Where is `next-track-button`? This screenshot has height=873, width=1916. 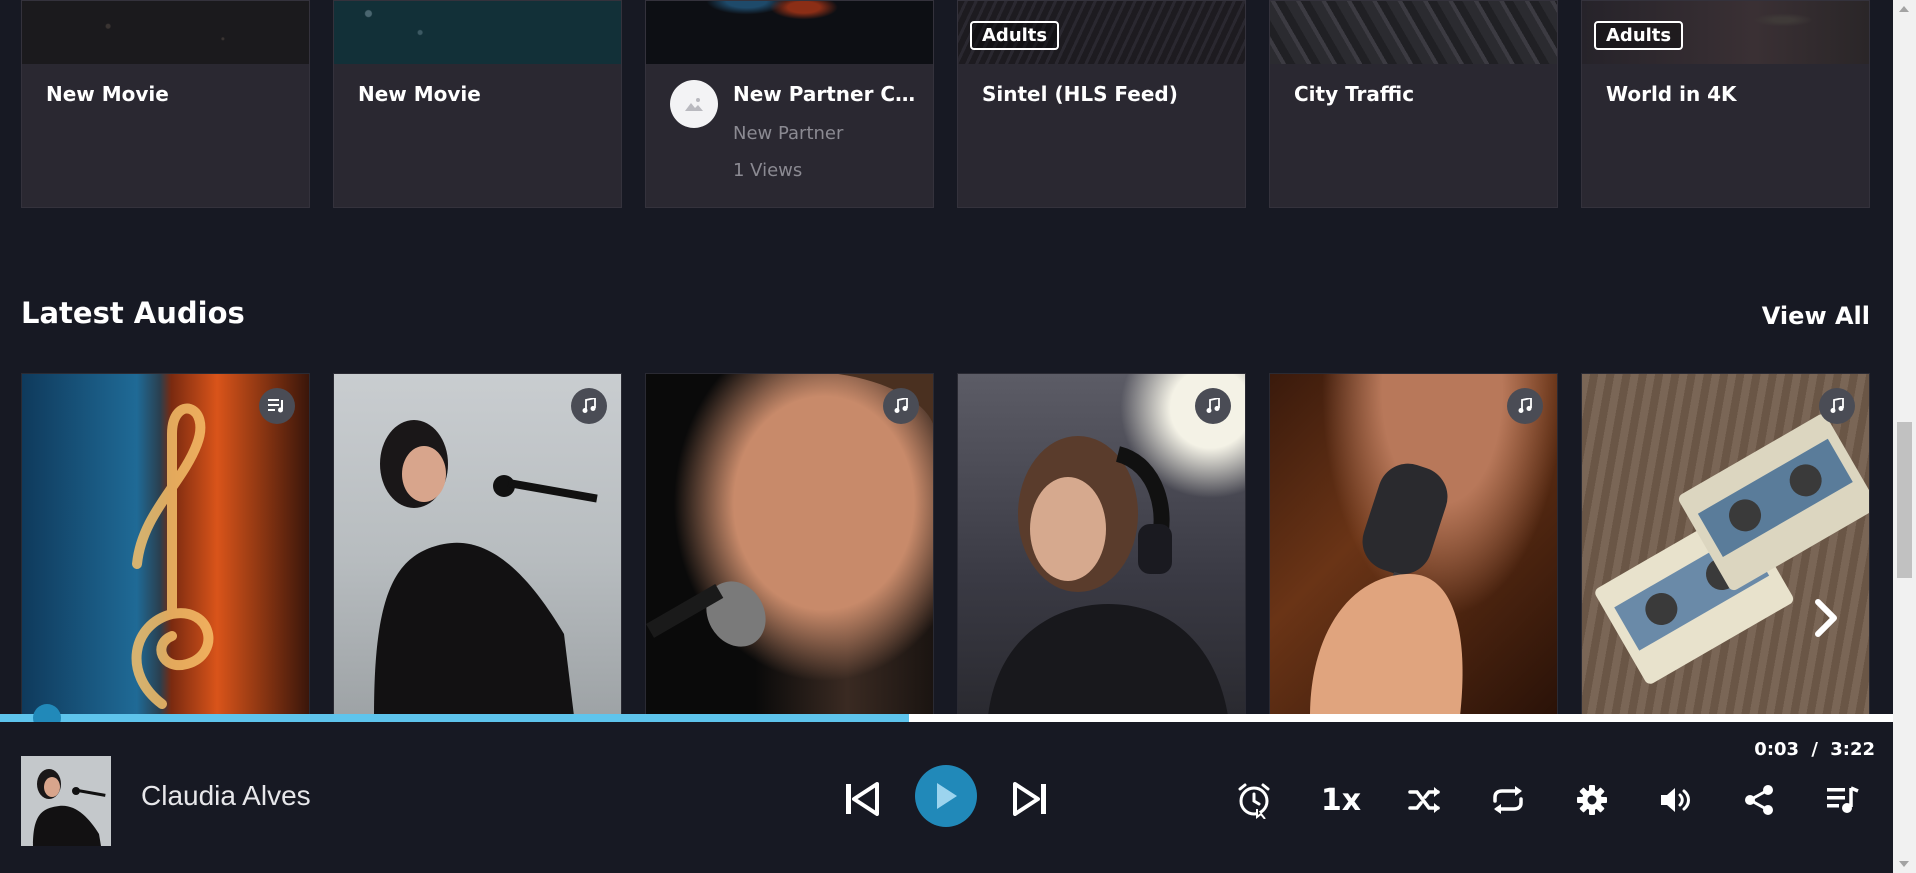 next-track-button is located at coordinates (1030, 799).